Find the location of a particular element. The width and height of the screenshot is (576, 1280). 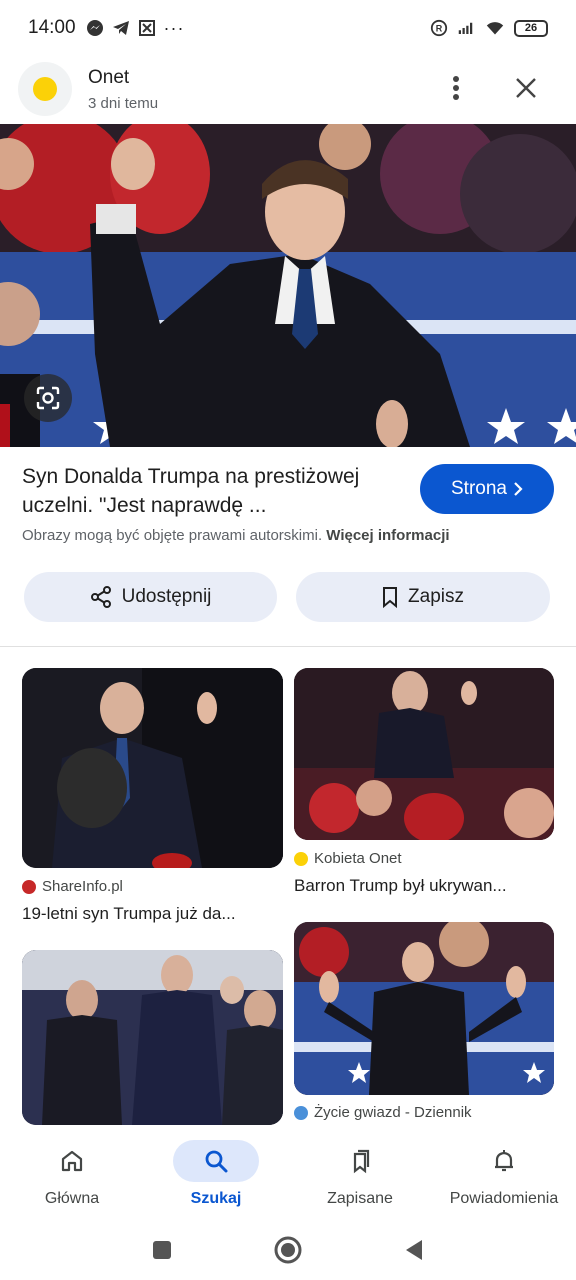

google-lens-button is located at coordinates (48, 398).